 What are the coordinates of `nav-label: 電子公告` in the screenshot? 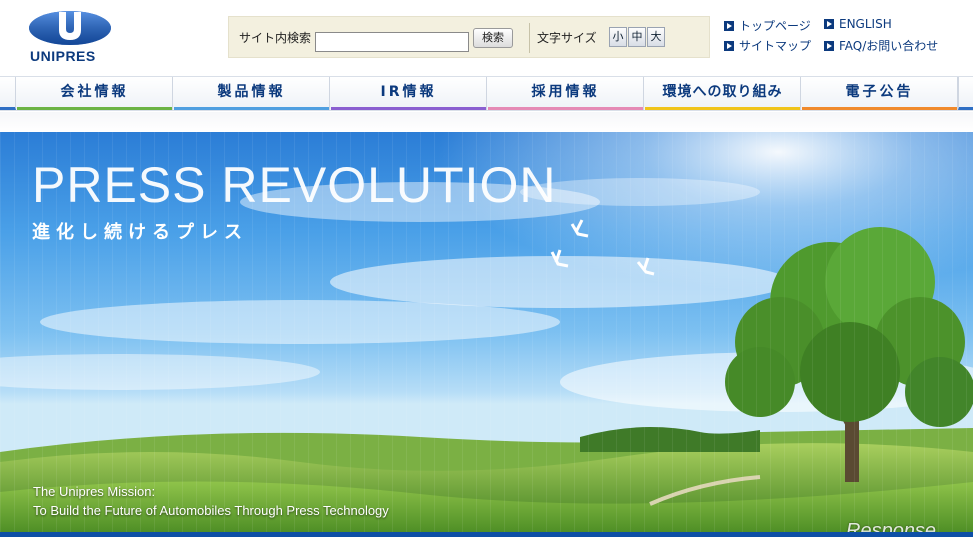 It's located at (879, 92).